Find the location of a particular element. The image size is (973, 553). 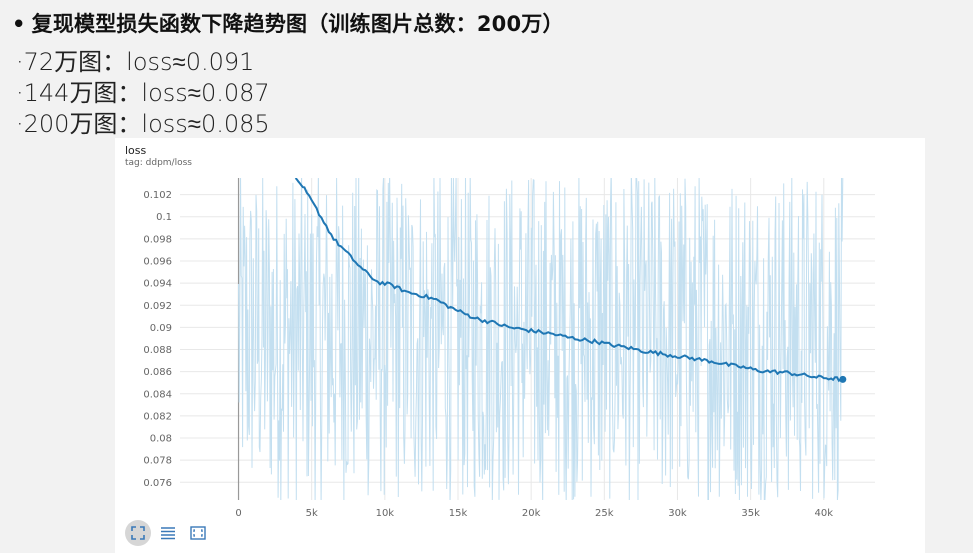

list-icon is located at coordinates (168, 533).